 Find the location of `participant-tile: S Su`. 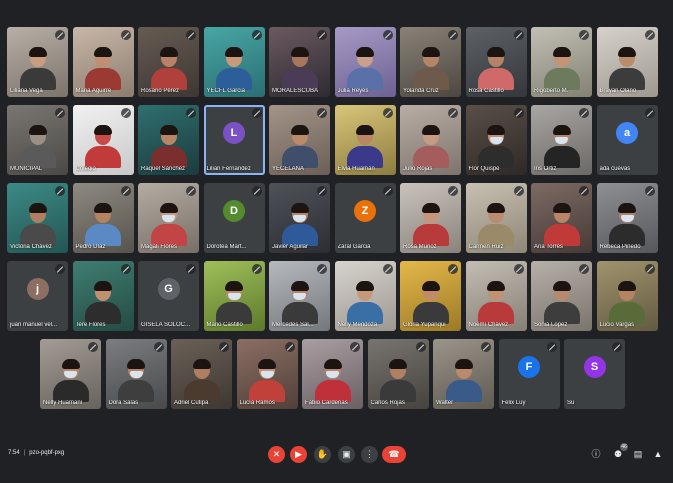

participant-tile: S Su is located at coordinates (594, 374).